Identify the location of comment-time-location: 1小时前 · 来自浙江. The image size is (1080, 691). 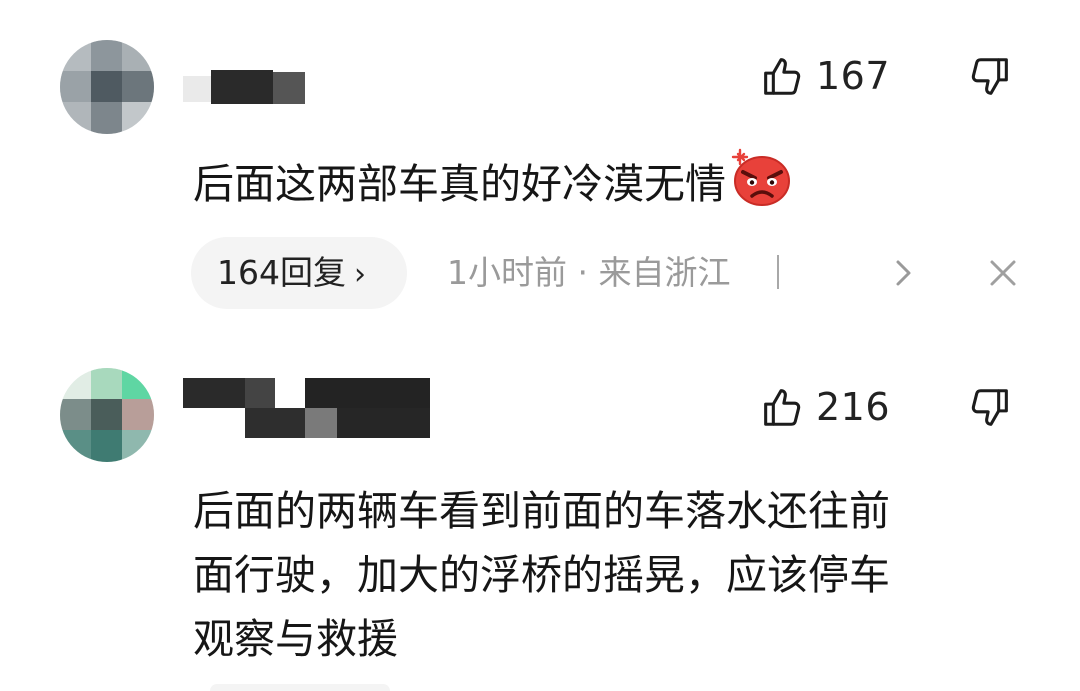
(589, 272).